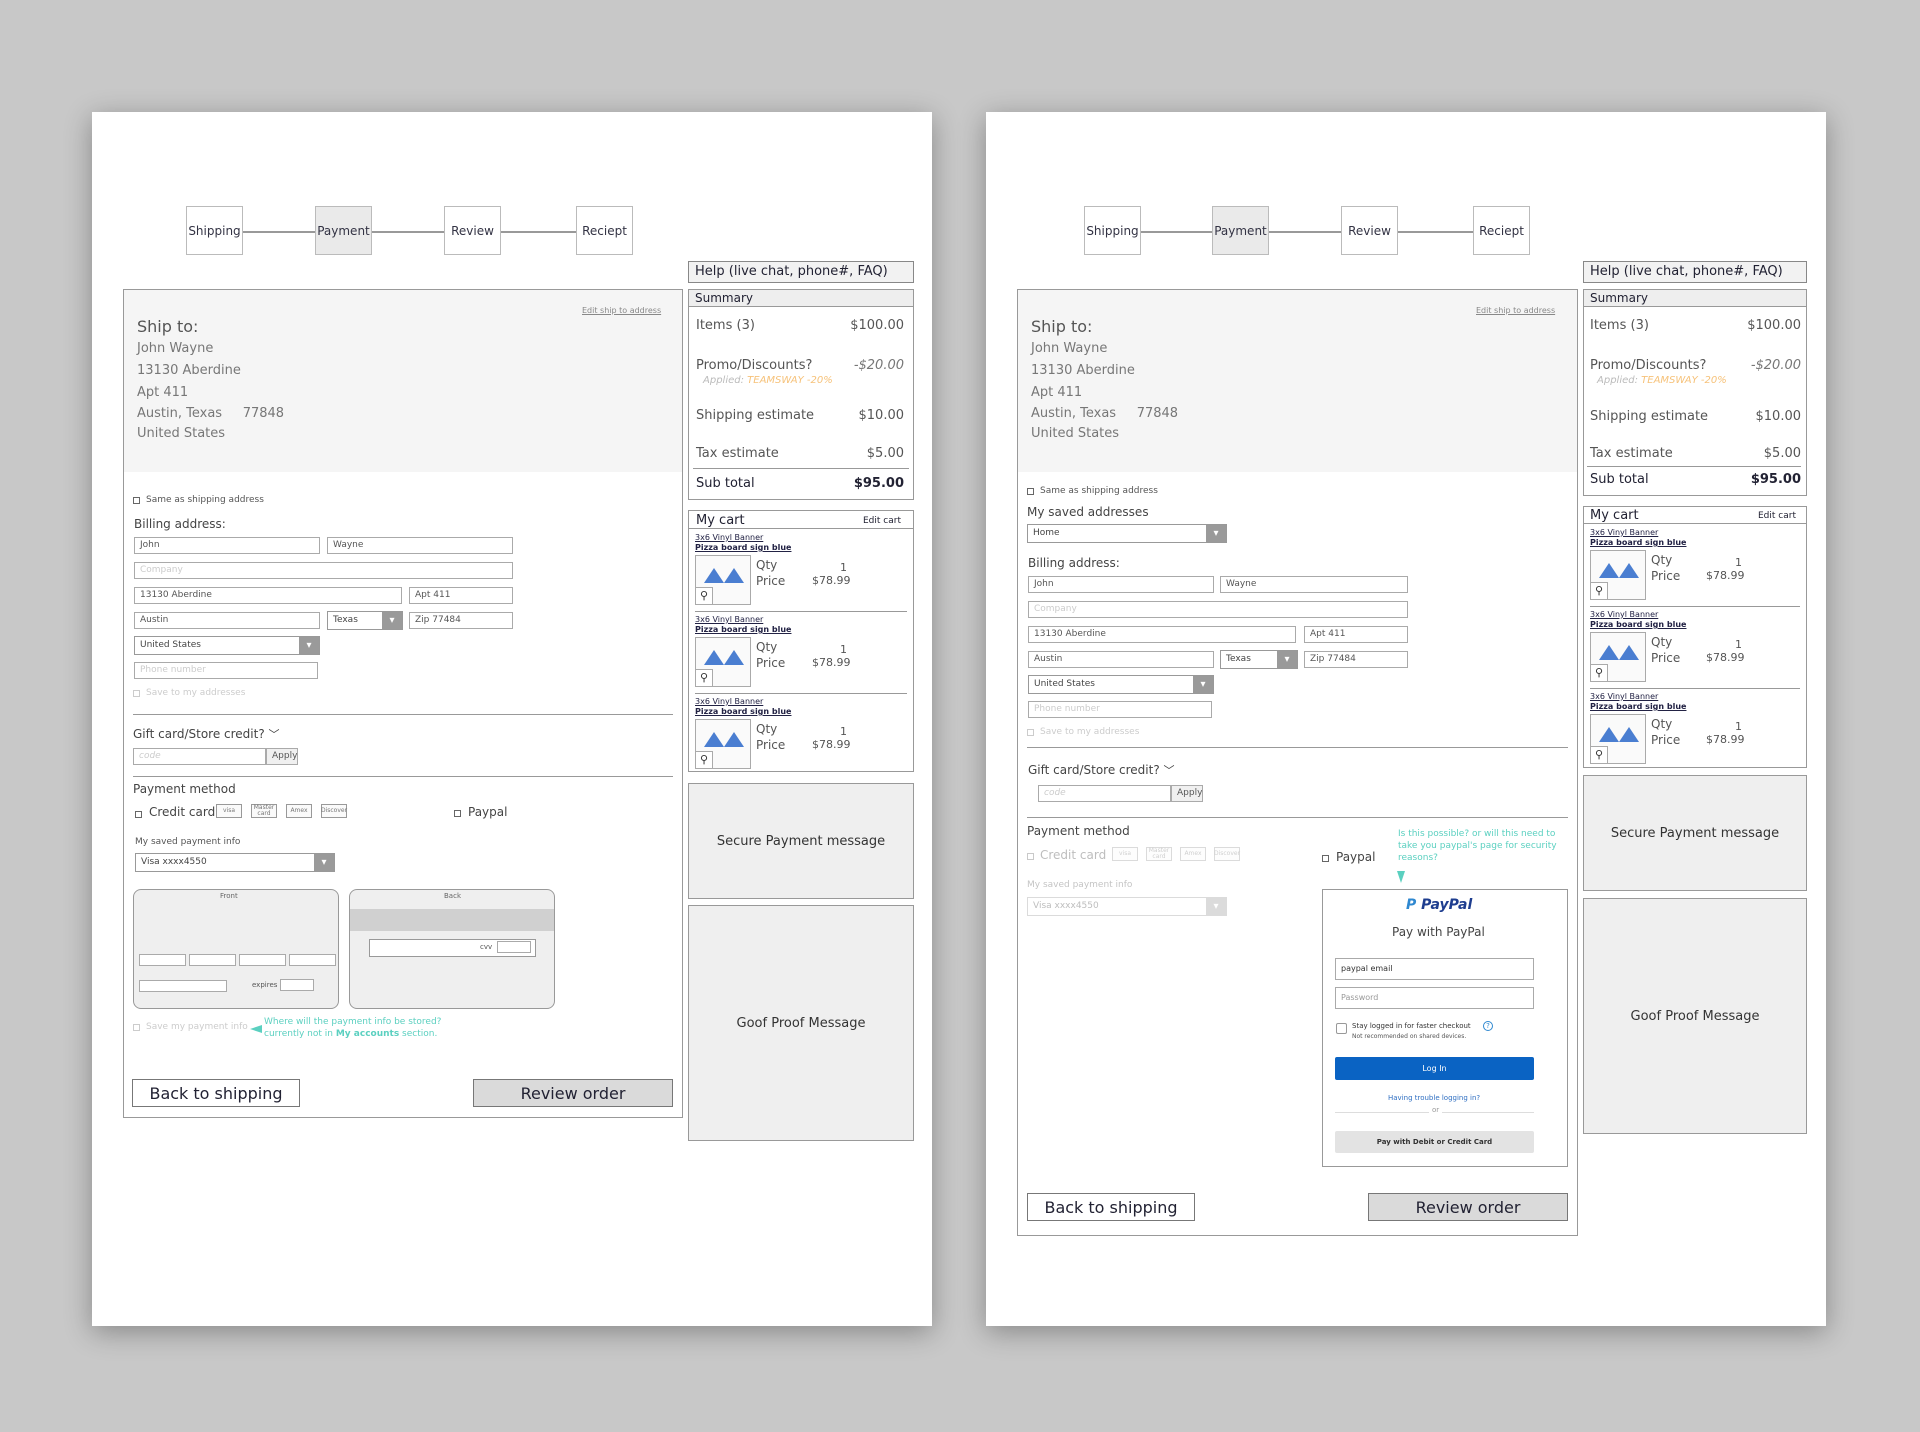  I want to click on paypal-card-button: Pay with Debit or Credit Card, so click(1434, 1142).